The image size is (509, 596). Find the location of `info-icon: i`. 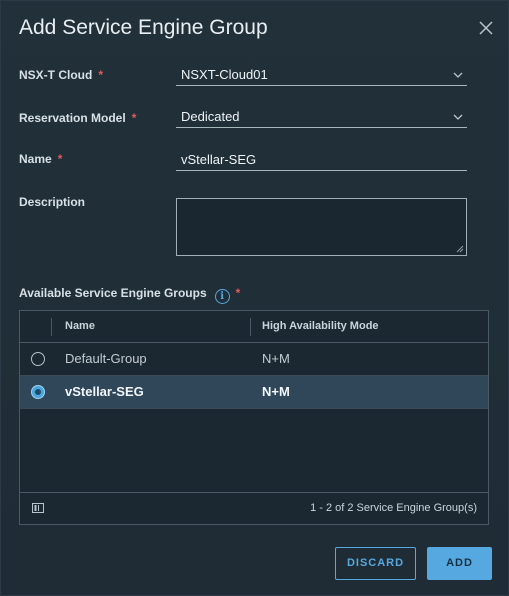

info-icon: i is located at coordinates (222, 296).